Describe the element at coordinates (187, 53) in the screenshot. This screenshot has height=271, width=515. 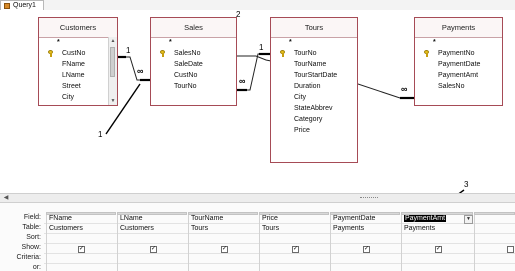
I see `field-label: SalesNo` at that location.